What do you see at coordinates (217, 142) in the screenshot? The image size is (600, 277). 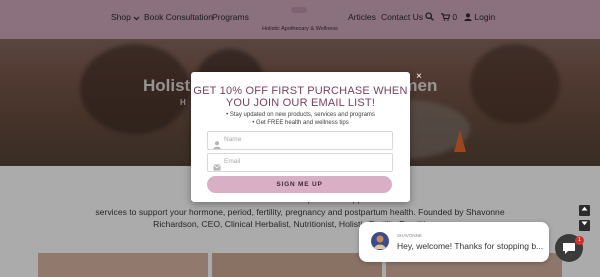 I see `person-icon` at bounding box center [217, 142].